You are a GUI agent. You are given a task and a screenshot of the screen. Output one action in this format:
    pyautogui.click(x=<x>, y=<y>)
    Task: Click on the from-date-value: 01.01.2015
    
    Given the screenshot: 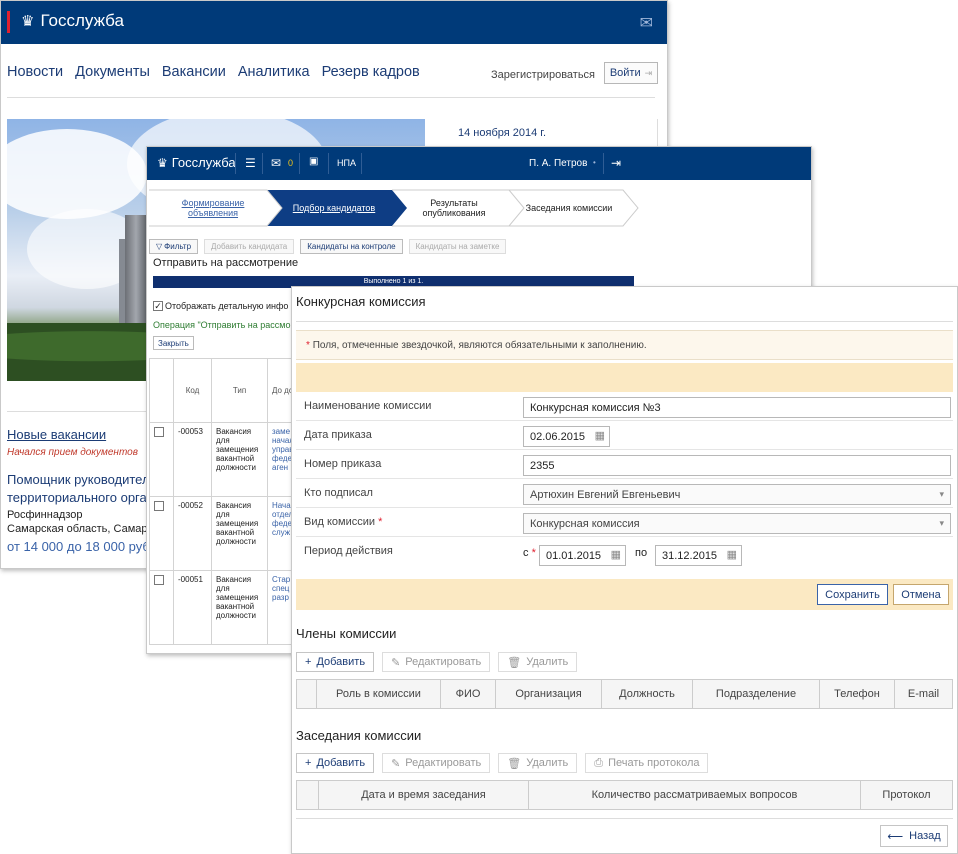 What is the action you would take?
    pyautogui.click(x=574, y=556)
    